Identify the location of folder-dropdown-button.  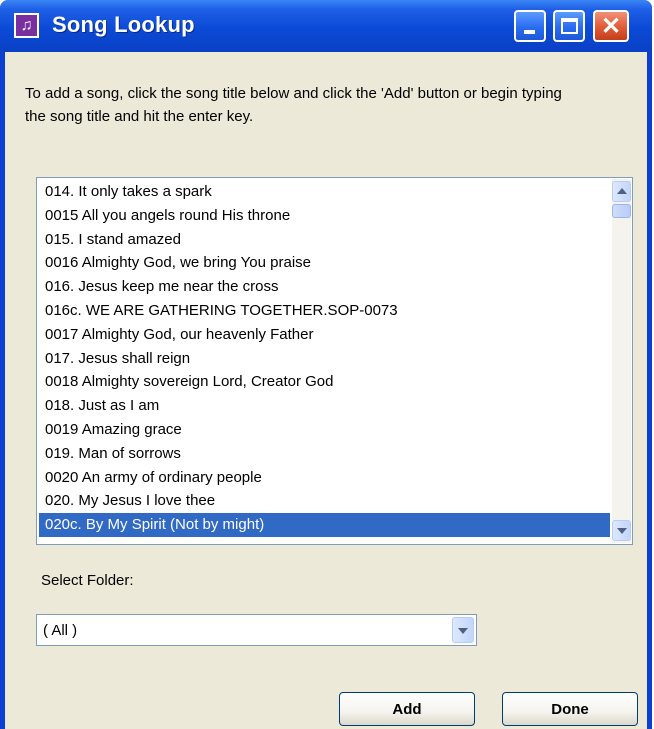
(463, 630).